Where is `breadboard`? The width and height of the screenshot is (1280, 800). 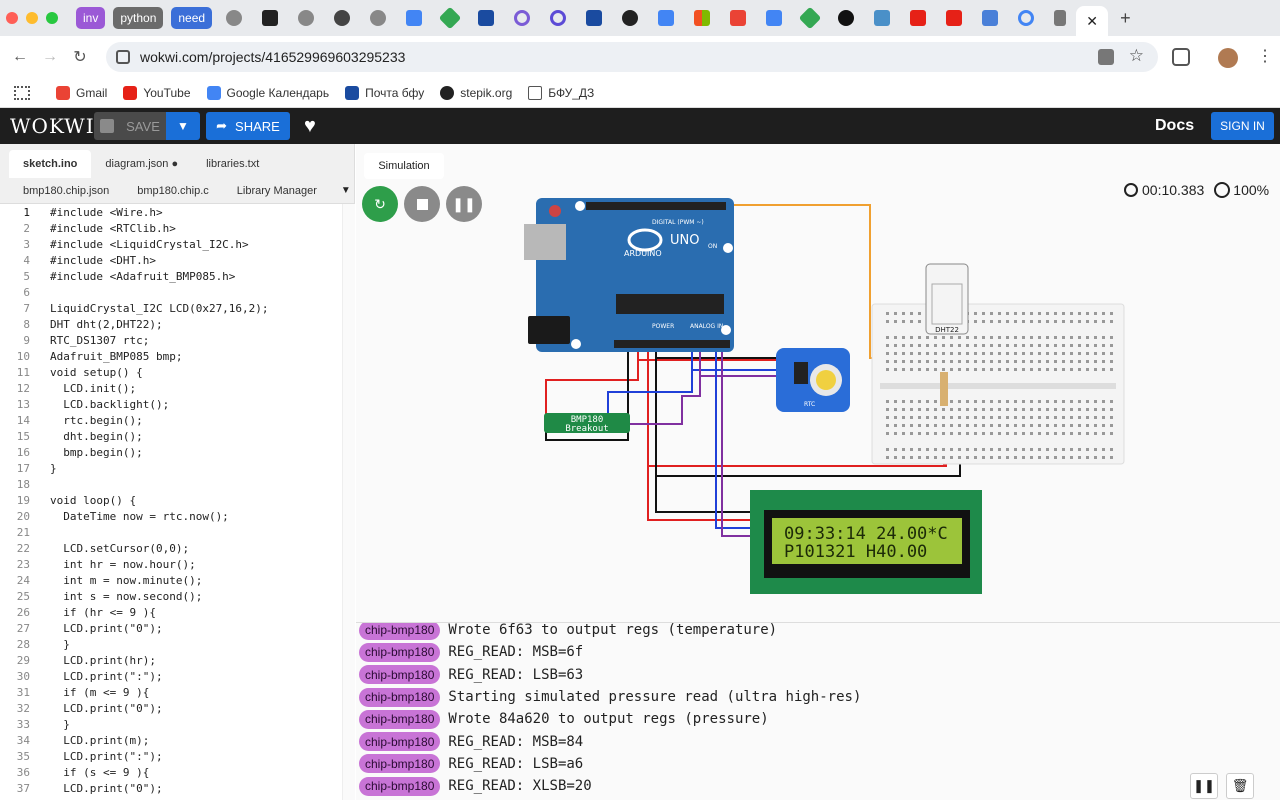
breadboard is located at coordinates (998, 384).